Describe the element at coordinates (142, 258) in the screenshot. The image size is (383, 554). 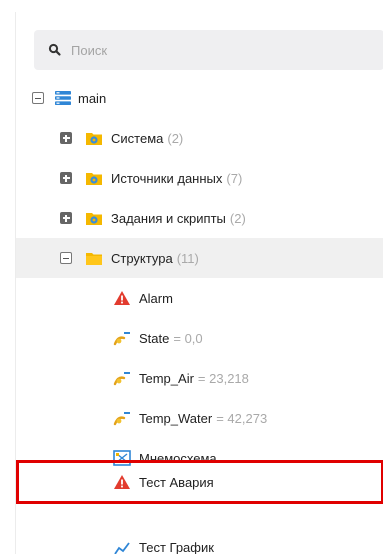
I see `tree-node-label: Структура` at that location.